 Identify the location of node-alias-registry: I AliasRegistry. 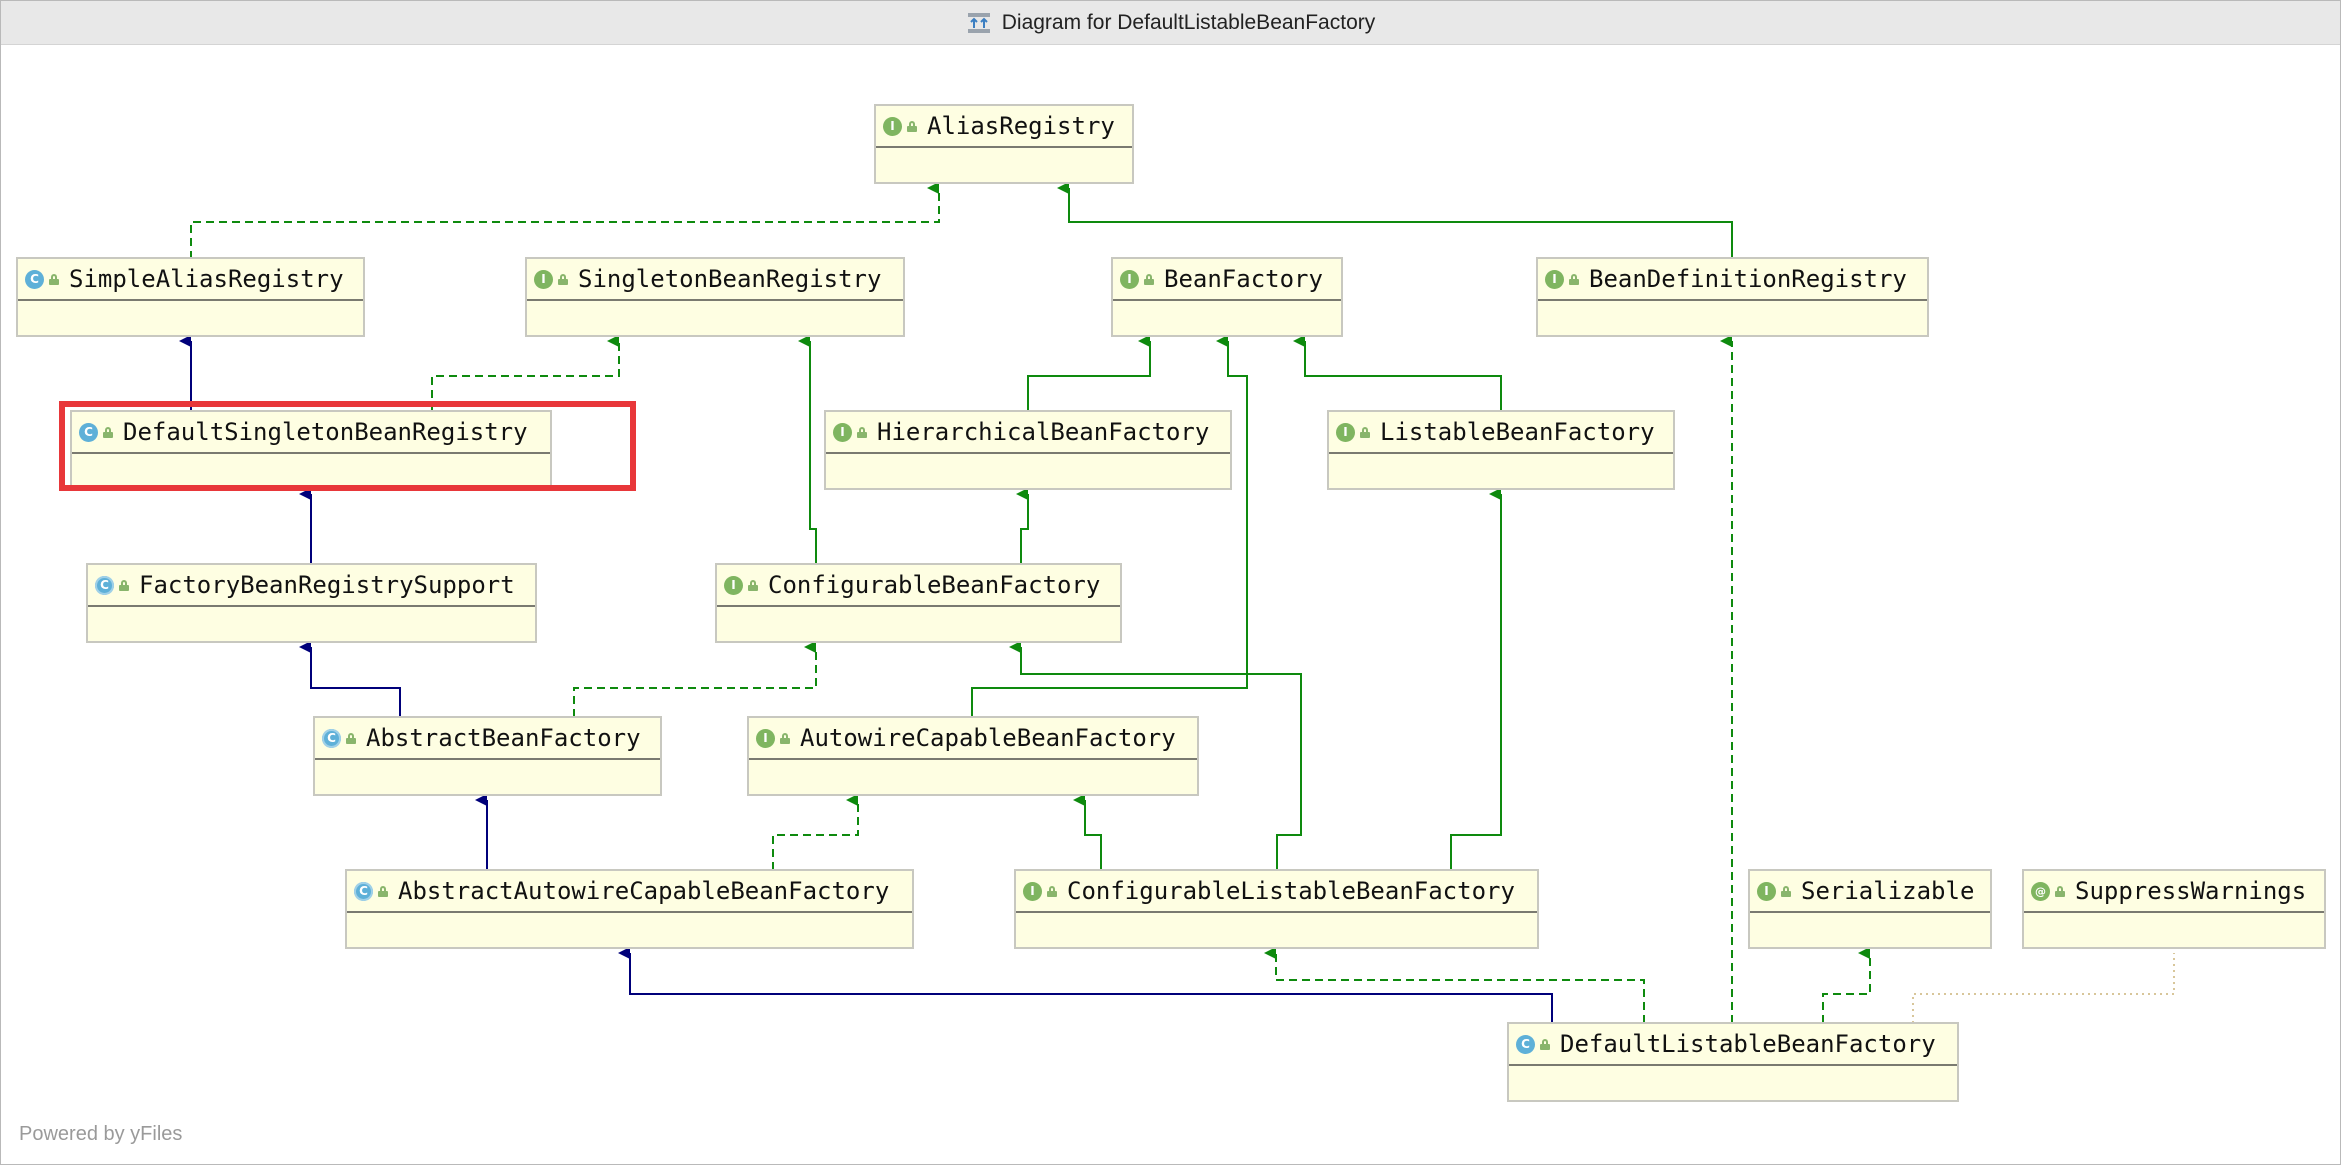
(1004, 144).